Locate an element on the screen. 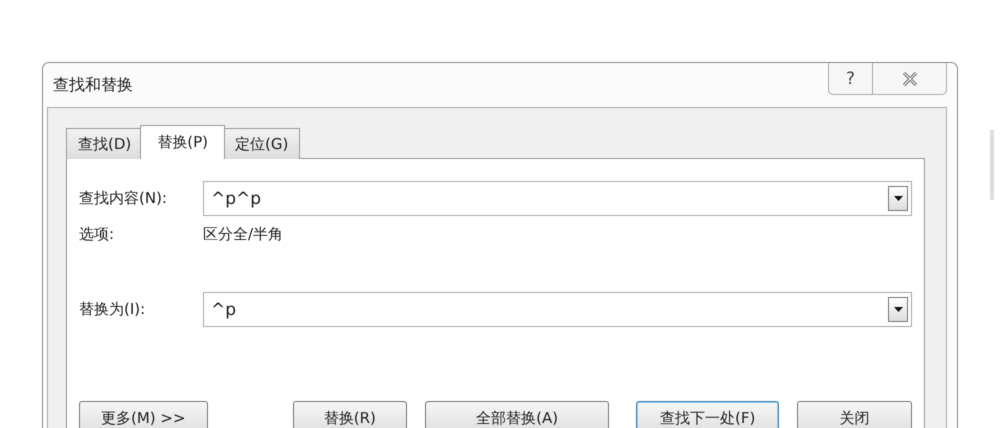 The image size is (1000, 428). window-title: 查找和替换 is located at coordinates (92, 85).